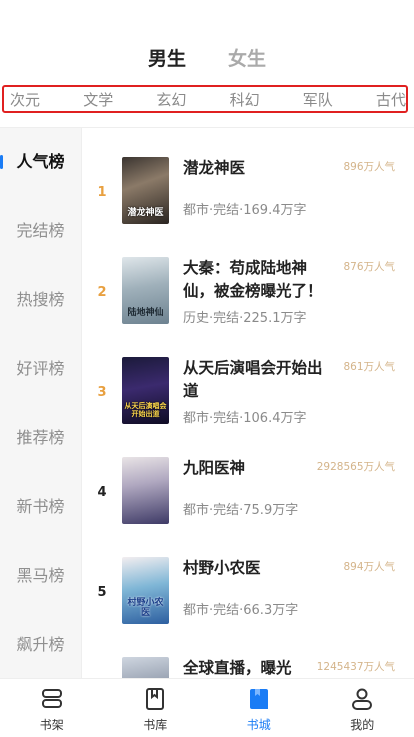  What do you see at coordinates (244, 316) in the screenshot?
I see `book-meta: 历史·完结·225.1万字` at bounding box center [244, 316].